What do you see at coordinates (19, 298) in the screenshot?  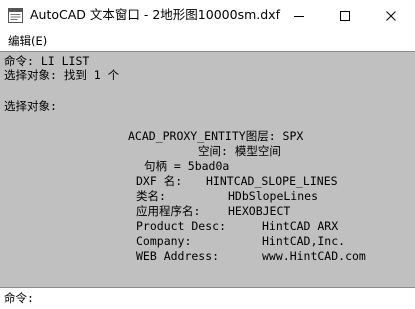 I see `command-prompt: 命令:` at bounding box center [19, 298].